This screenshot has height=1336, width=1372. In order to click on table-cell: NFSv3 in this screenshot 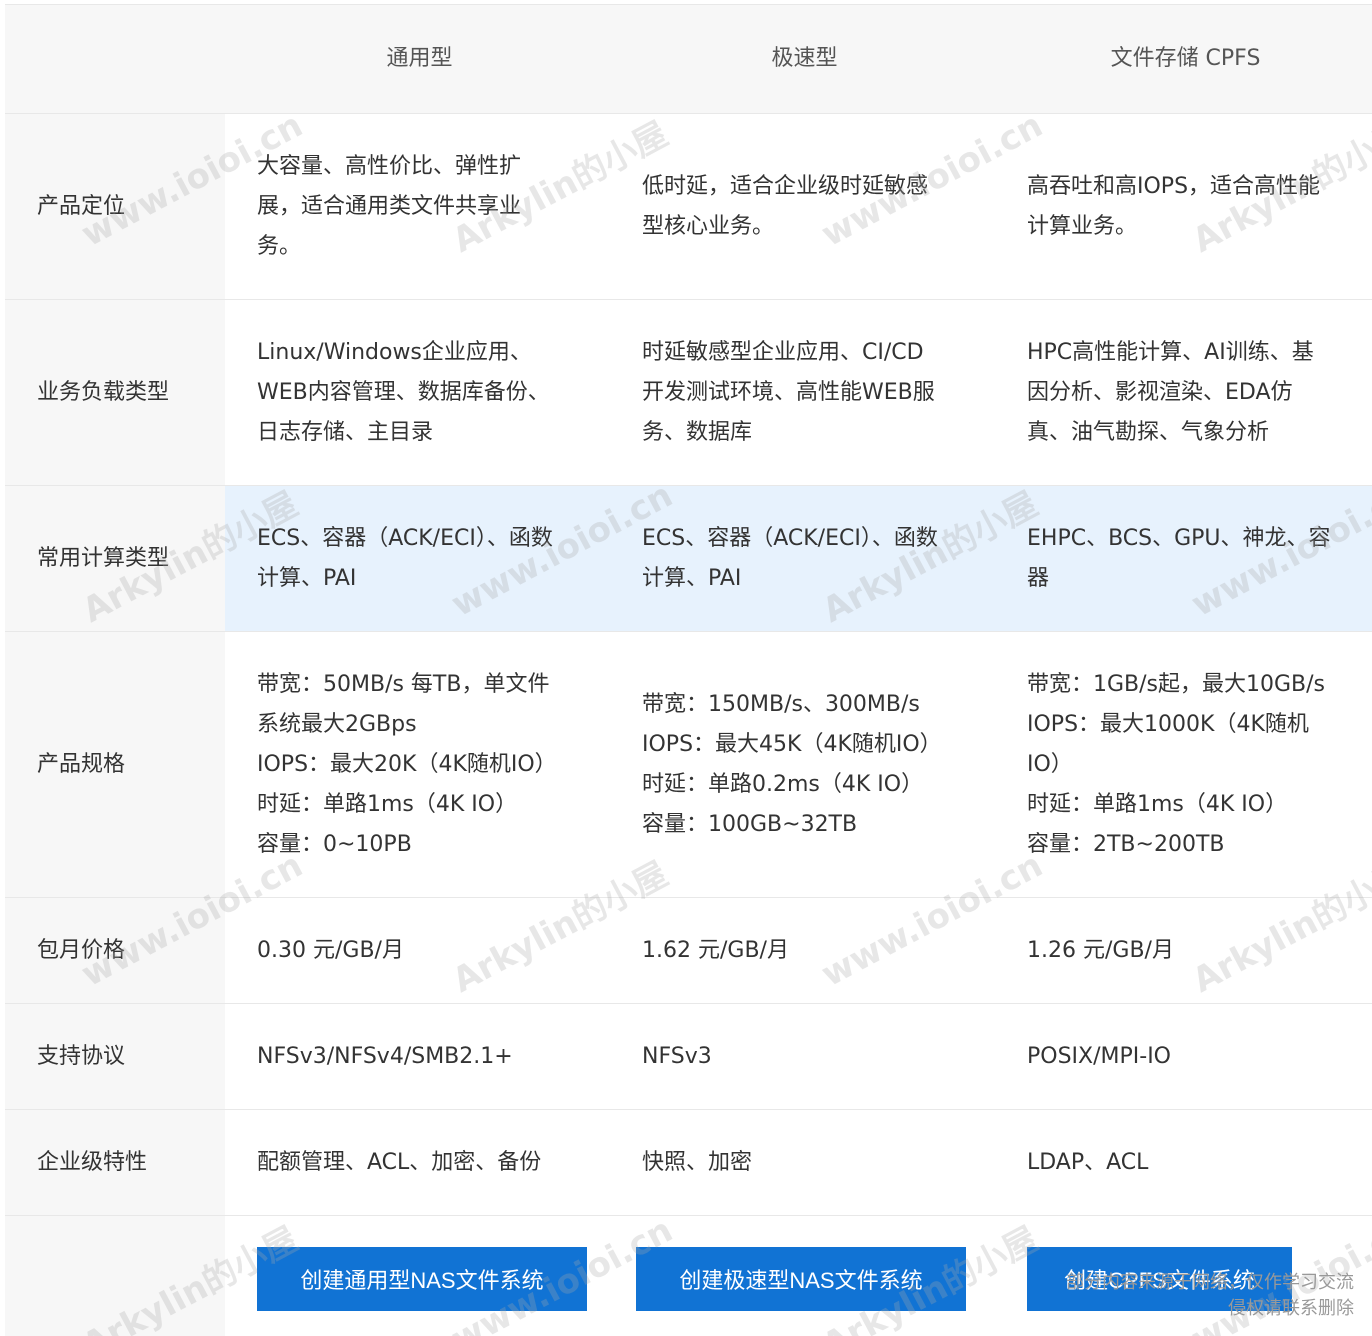, I will do `click(677, 1056)`.